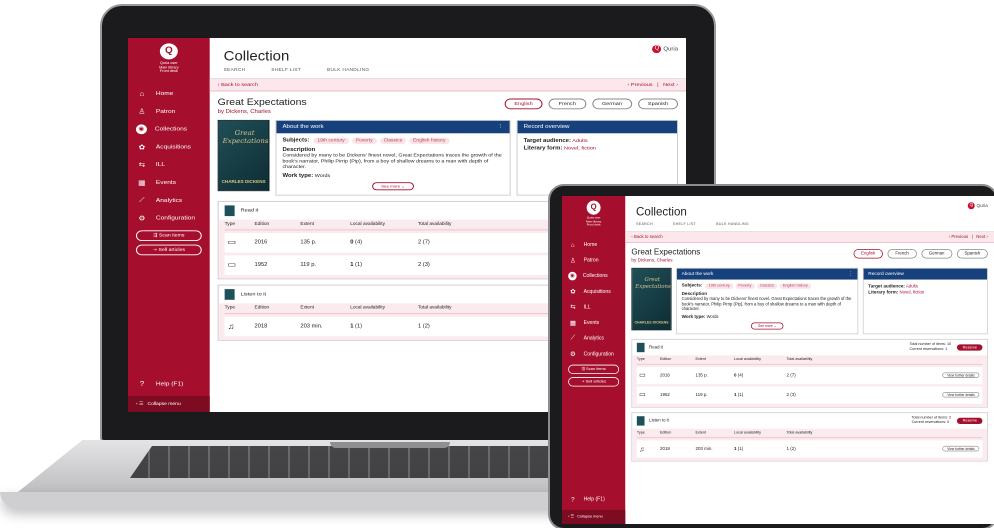 This screenshot has height=528, width=994. Describe the element at coordinates (419, 326) in the screenshot. I see `total-count: 1` at that location.